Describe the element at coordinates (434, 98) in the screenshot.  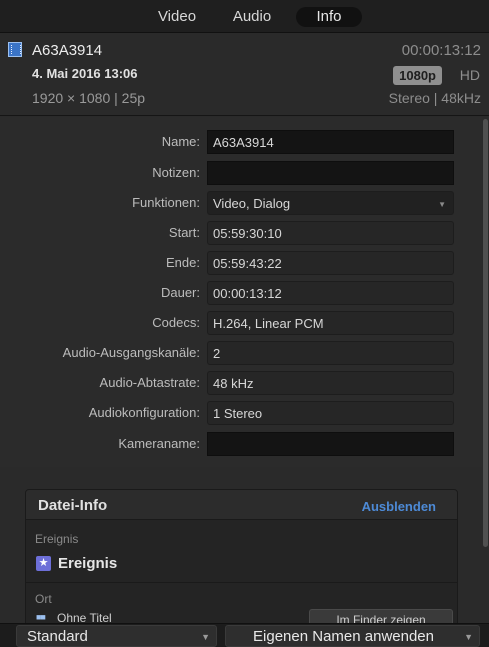
I see `audio-info: Stereo | 48kHz` at that location.